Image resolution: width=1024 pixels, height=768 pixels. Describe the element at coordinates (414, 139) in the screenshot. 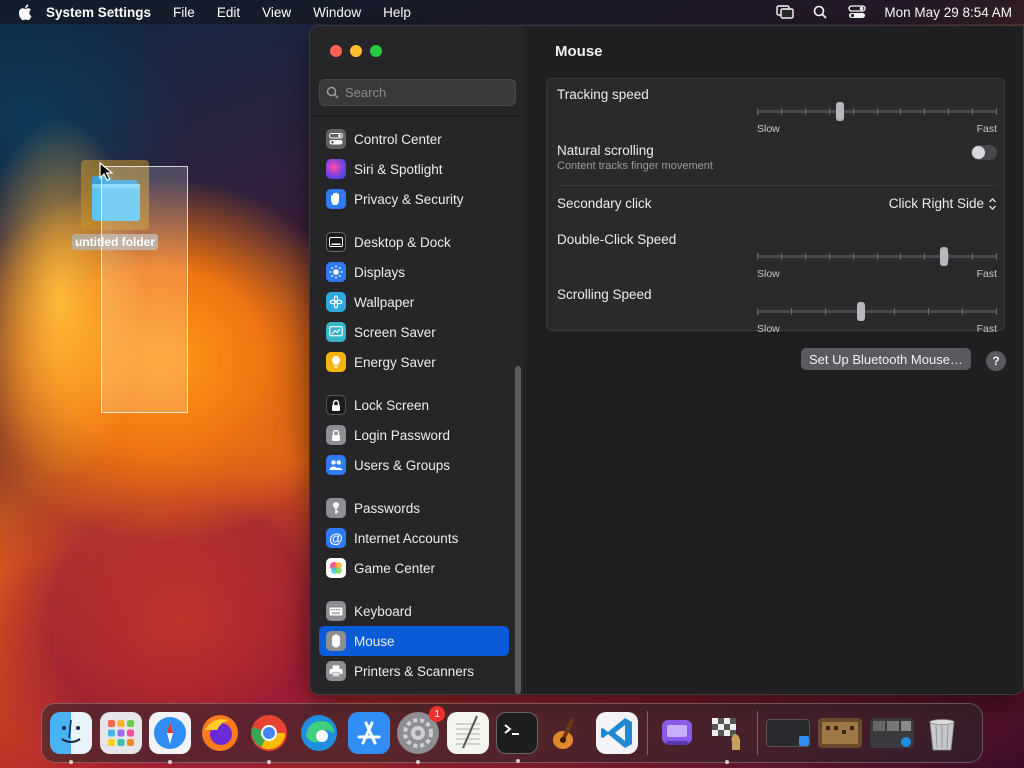

I see `sidebar-item-control-center: Control Center` at that location.